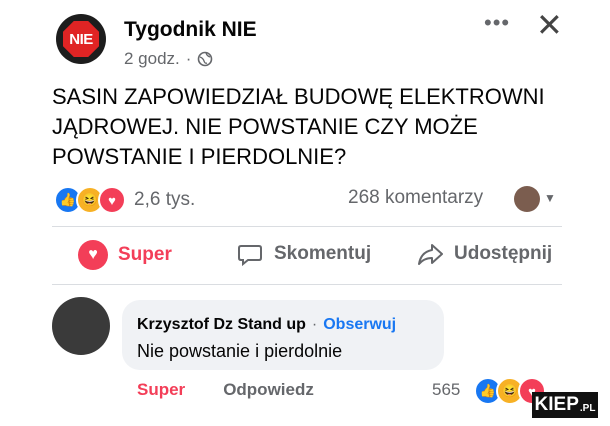 The height and width of the screenshot is (426, 610). Describe the element at coordinates (587, 408) in the screenshot. I see `watermark-suffix: .PL` at that location.